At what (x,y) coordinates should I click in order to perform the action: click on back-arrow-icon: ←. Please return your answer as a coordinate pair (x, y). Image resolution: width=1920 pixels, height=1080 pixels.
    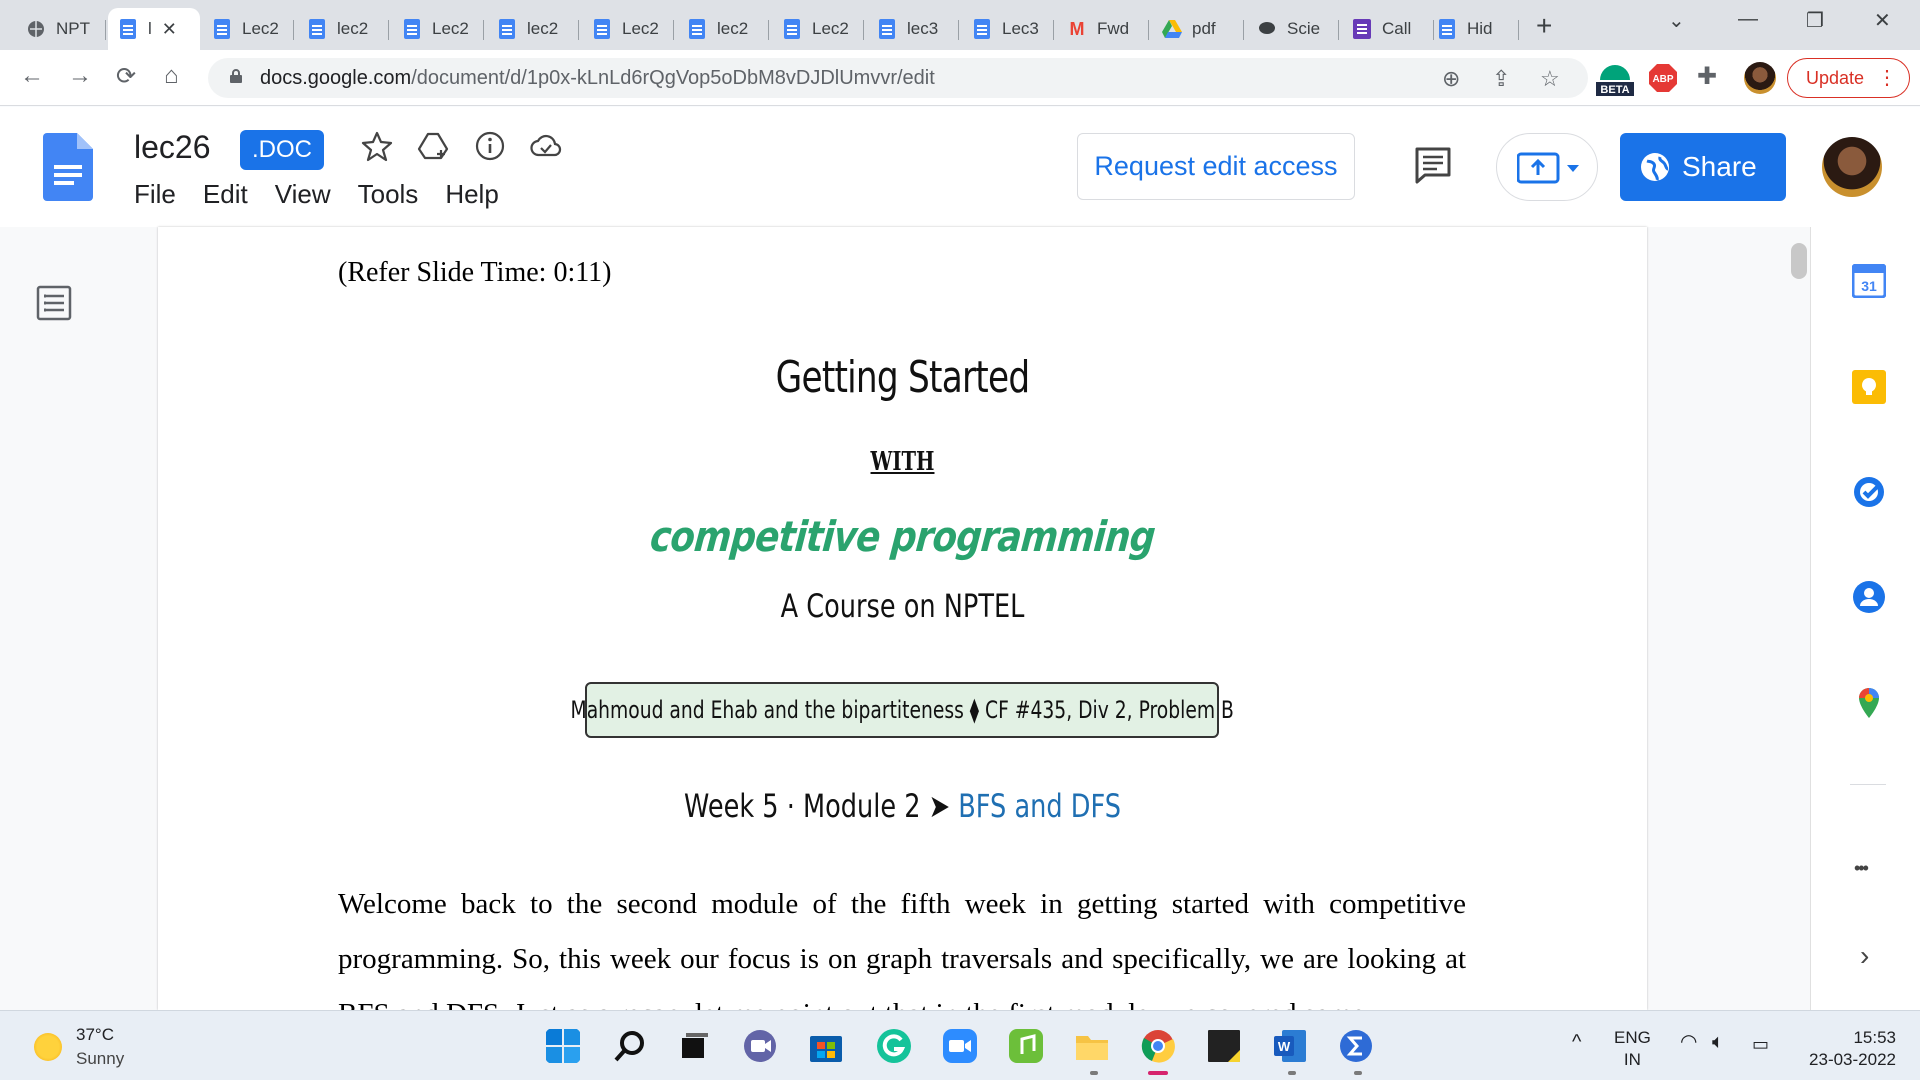
    Looking at the image, I should click on (32, 76).